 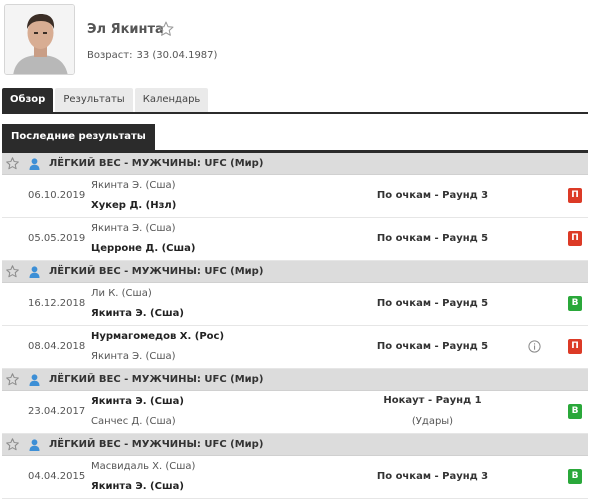 What do you see at coordinates (133, 421) in the screenshot?
I see `fighter-2: Санчес Д. (Сша)` at bounding box center [133, 421].